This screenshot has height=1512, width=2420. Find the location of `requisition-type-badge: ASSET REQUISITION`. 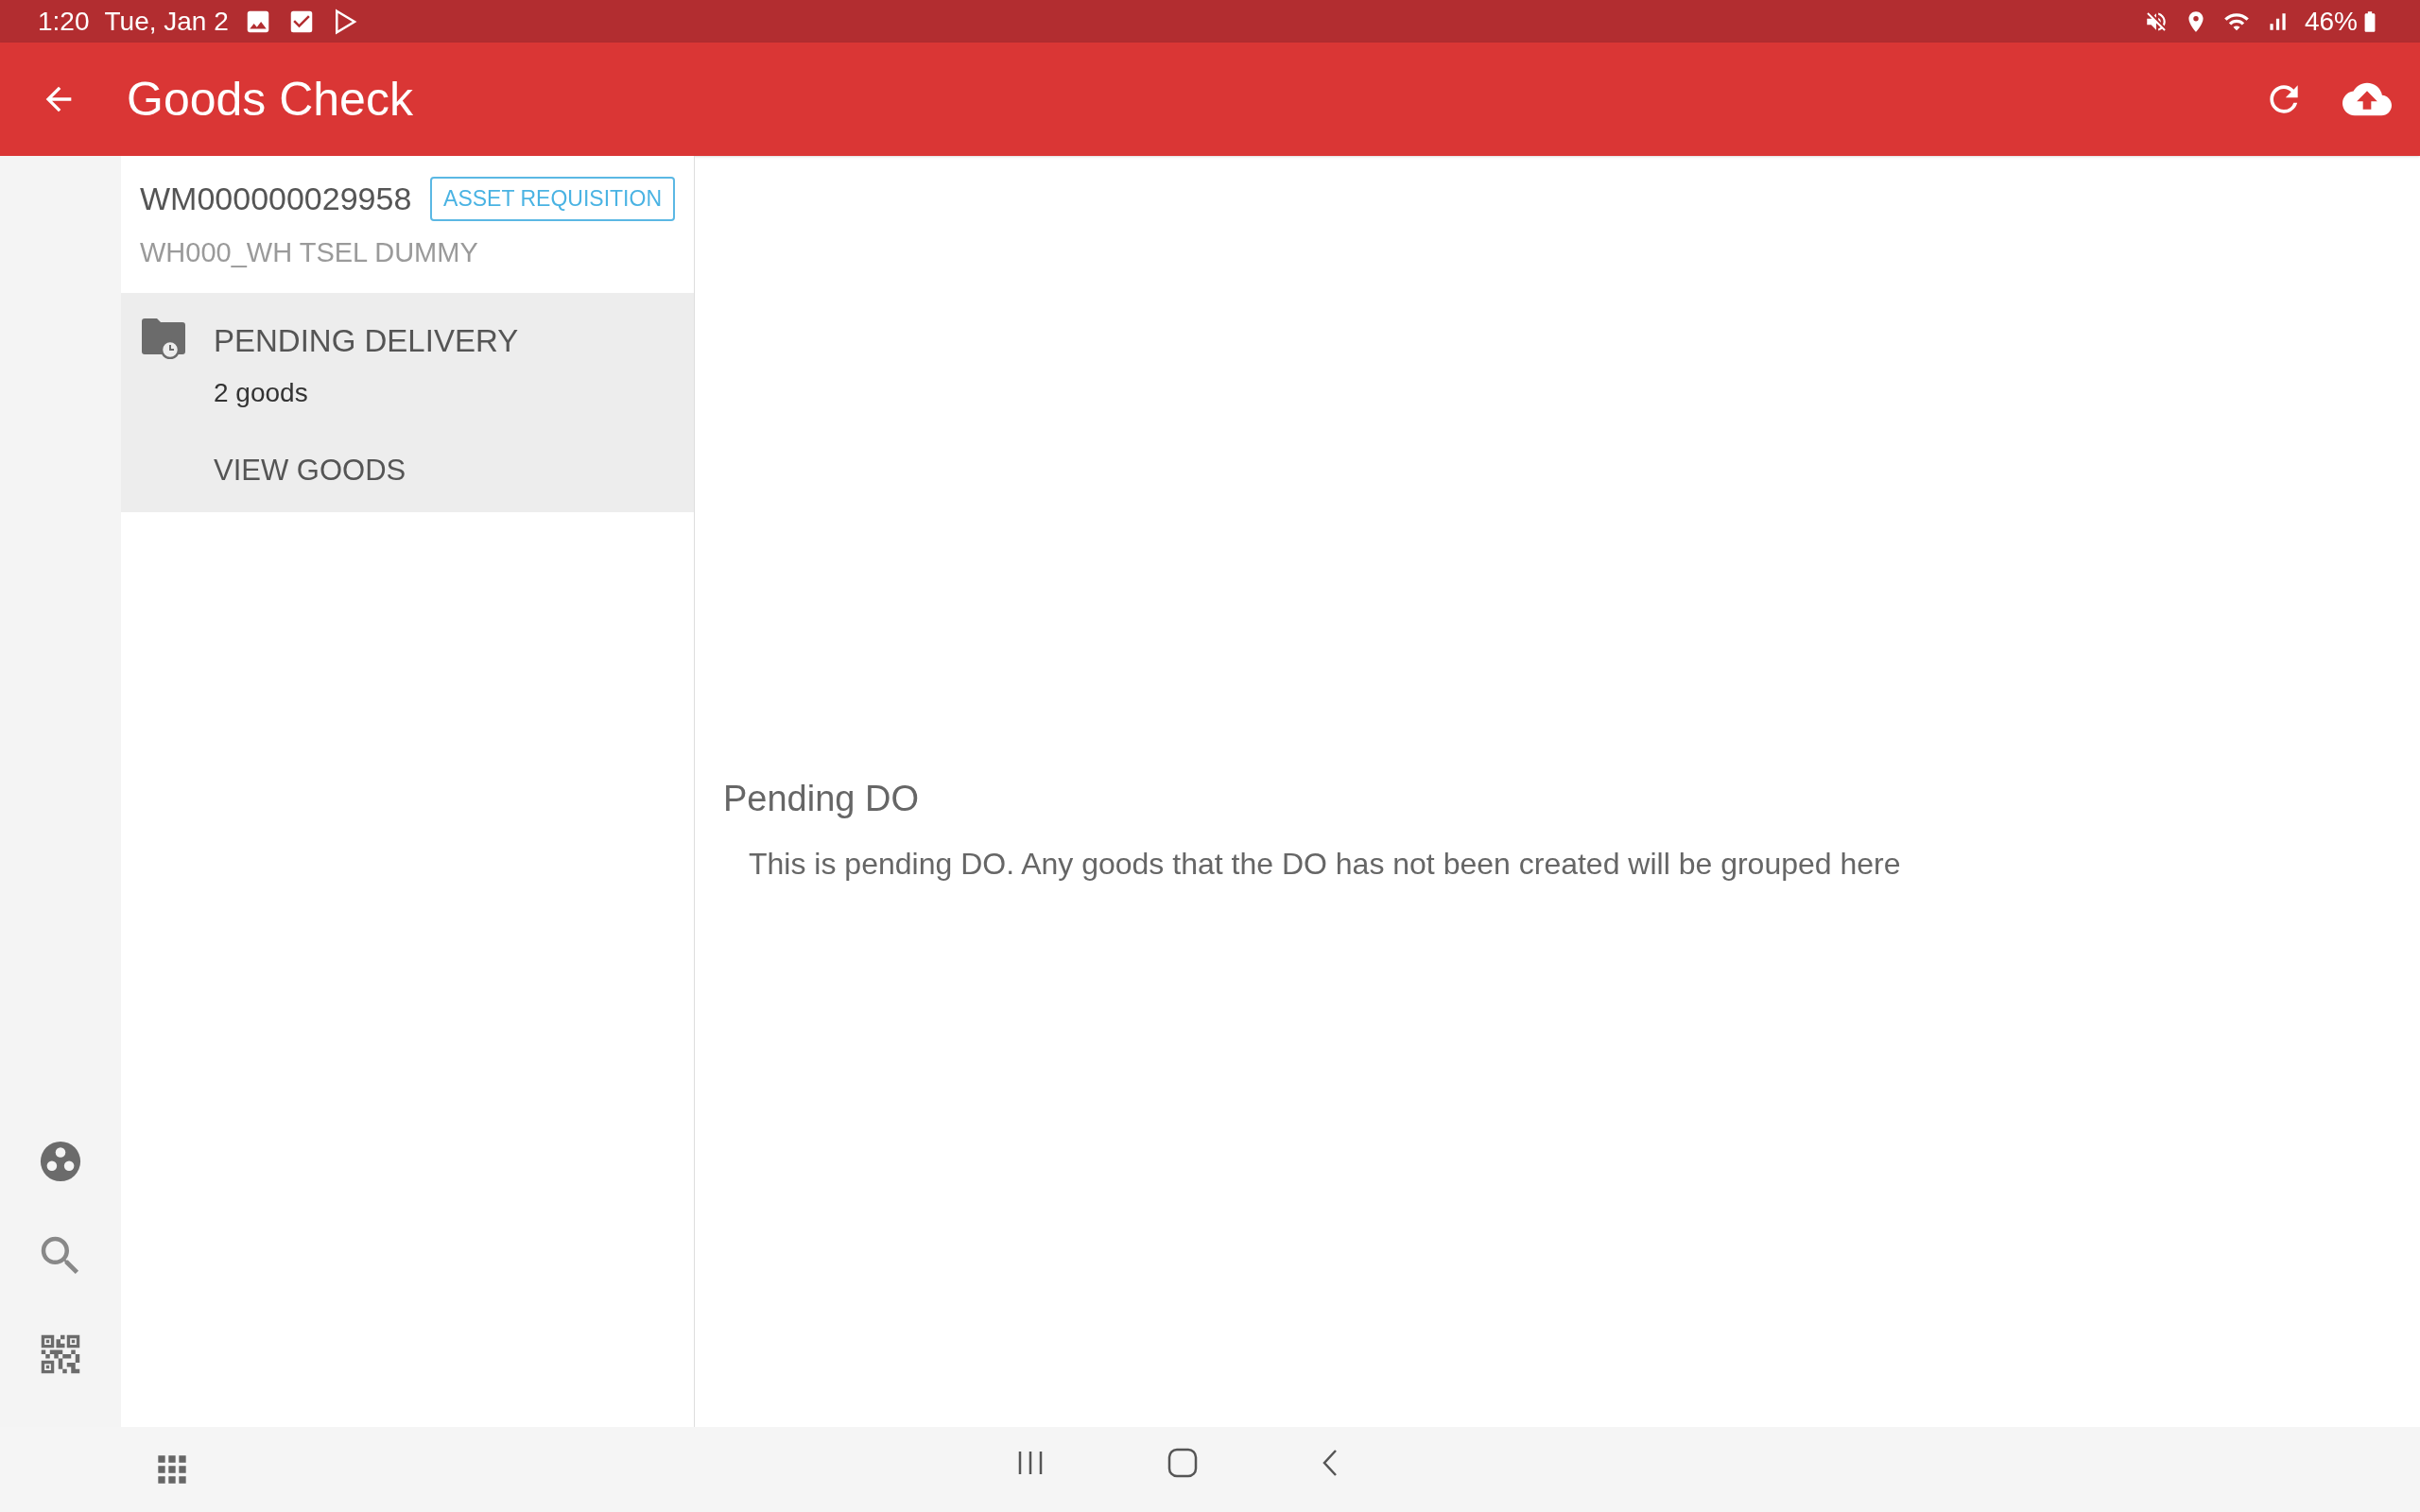

requisition-type-badge: ASSET REQUISITION is located at coordinates (552, 199).